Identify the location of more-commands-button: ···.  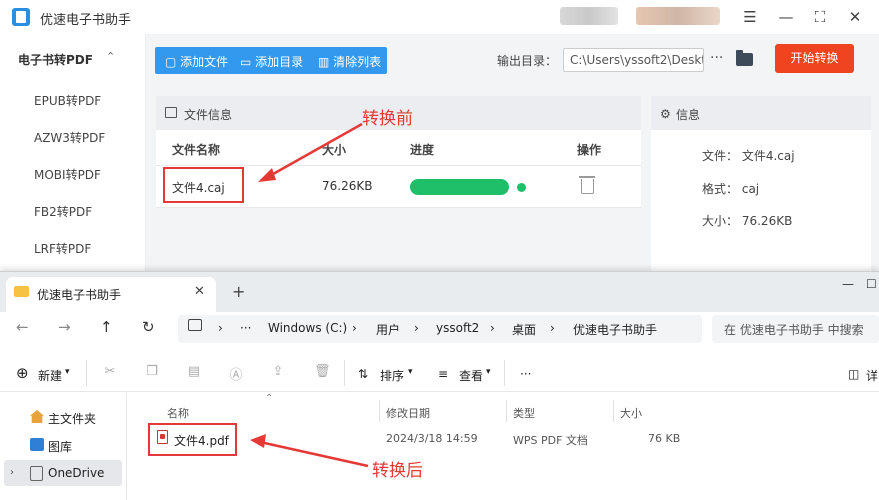
(525, 374).